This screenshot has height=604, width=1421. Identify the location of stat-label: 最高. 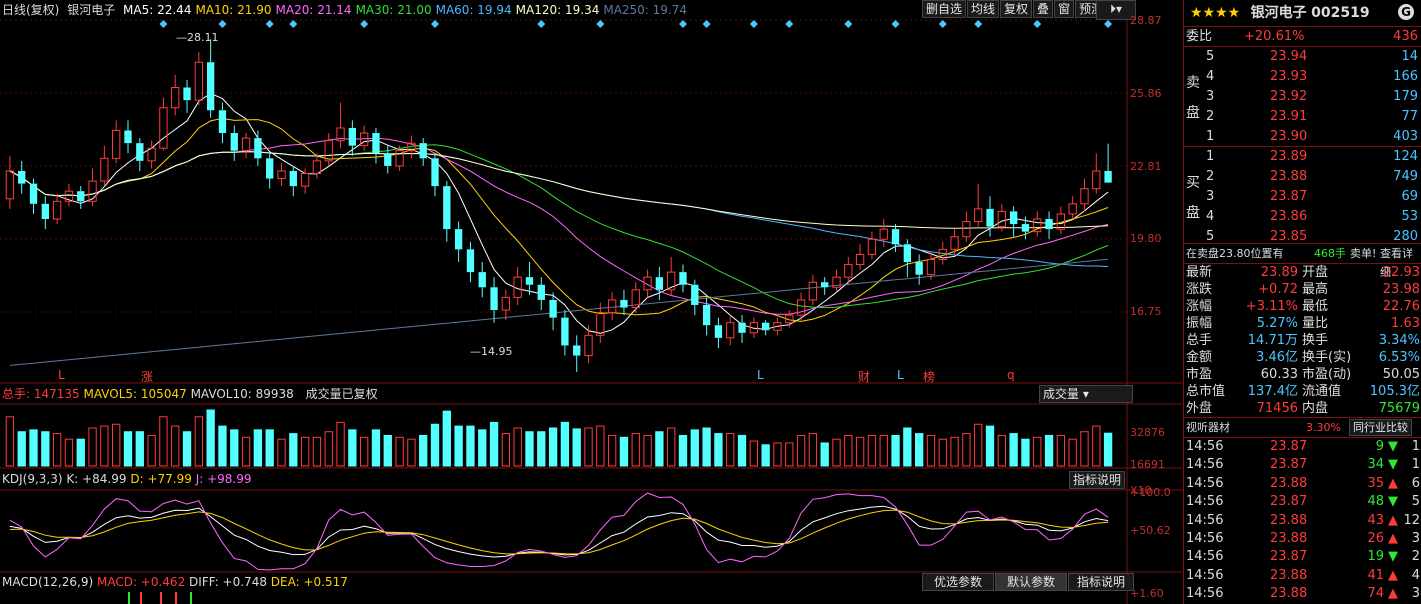
(1315, 289).